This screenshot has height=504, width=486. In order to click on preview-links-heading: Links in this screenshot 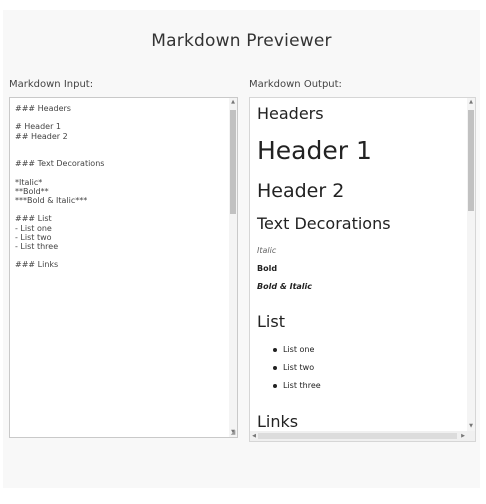, I will do `click(278, 421)`.